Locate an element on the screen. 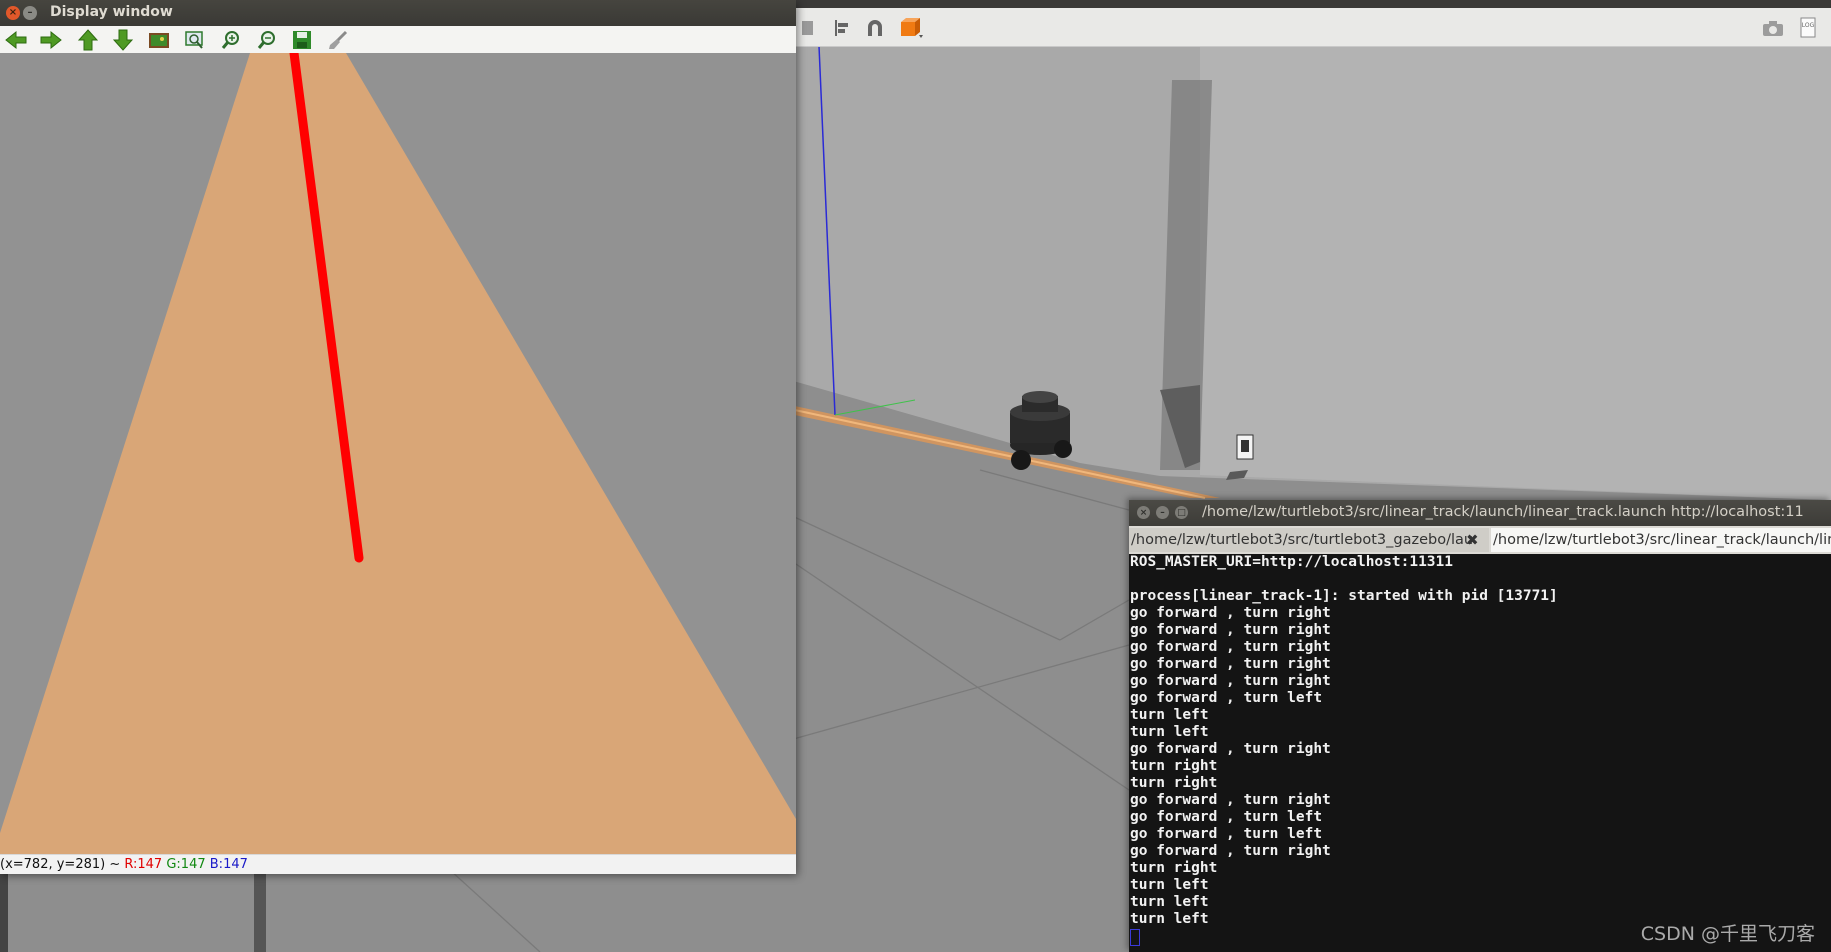 This screenshot has width=1831, height=952. zoom-frame-icon is located at coordinates (195, 39).